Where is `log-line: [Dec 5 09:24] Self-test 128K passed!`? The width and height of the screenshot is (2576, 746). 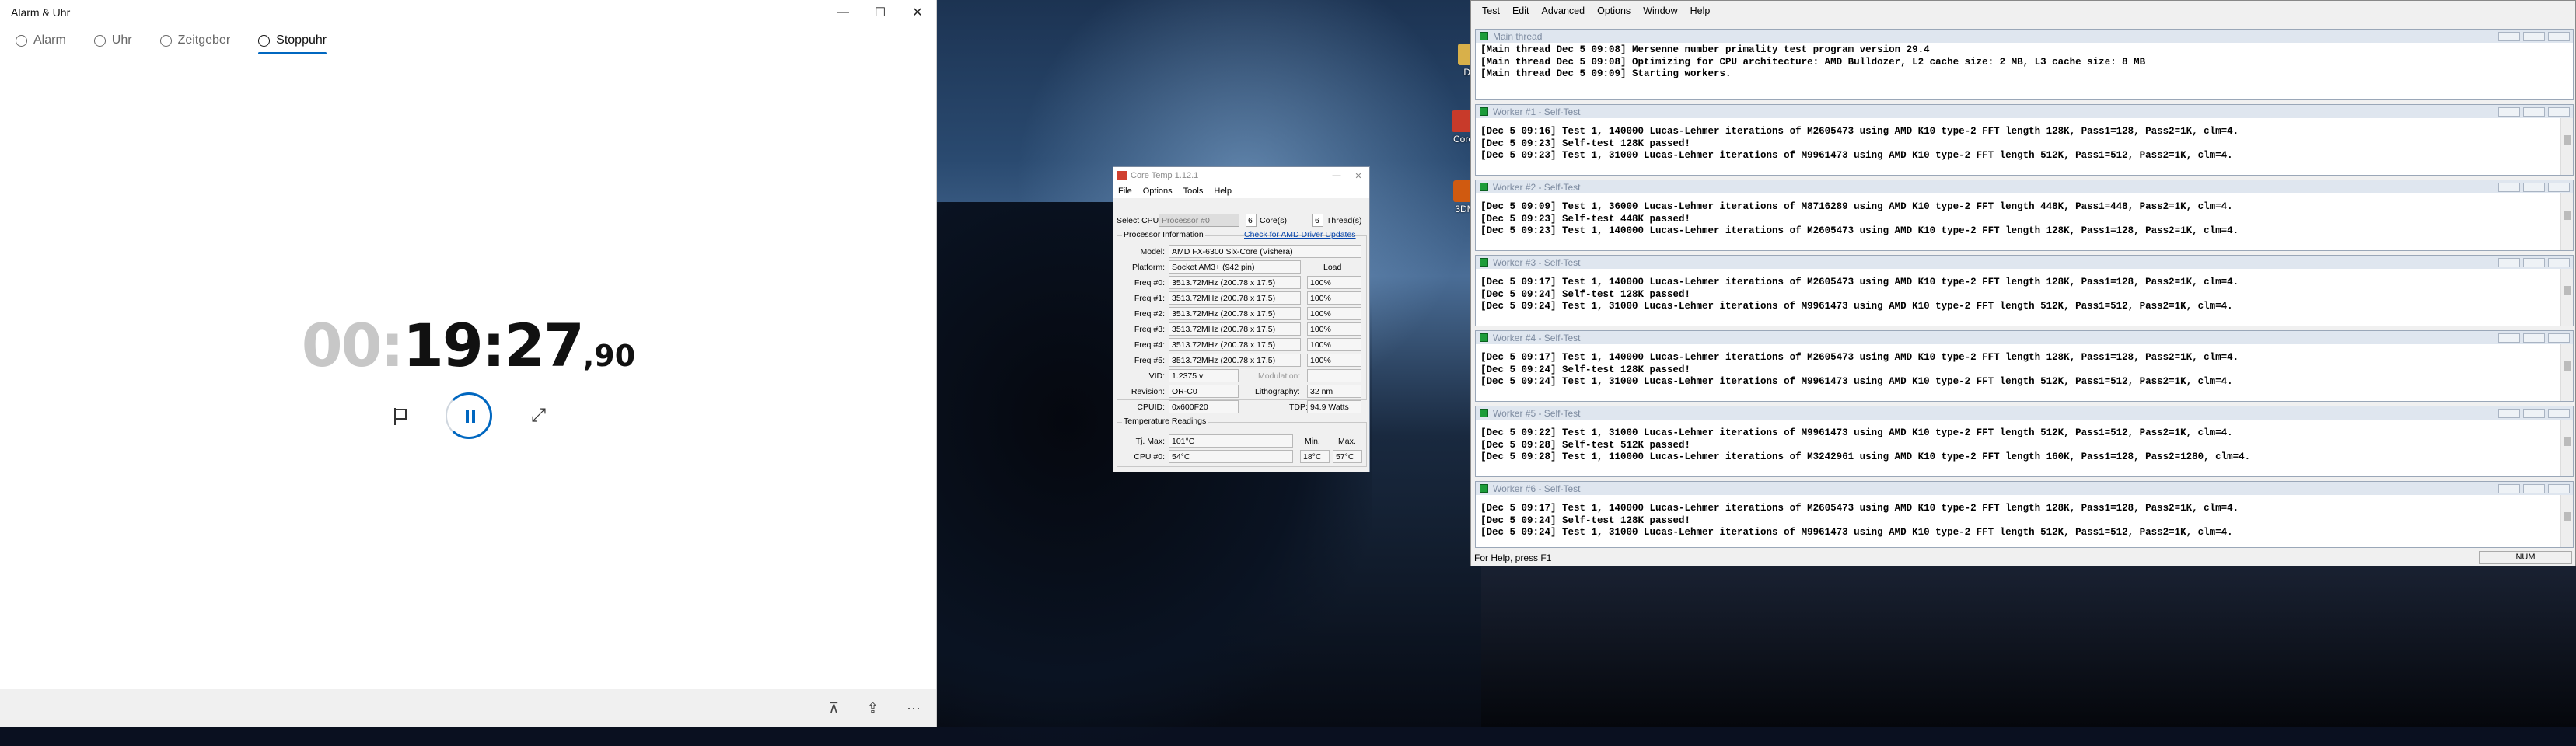
log-line: [Dec 5 09:24] Self-test 128K passed! is located at coordinates (1585, 520).